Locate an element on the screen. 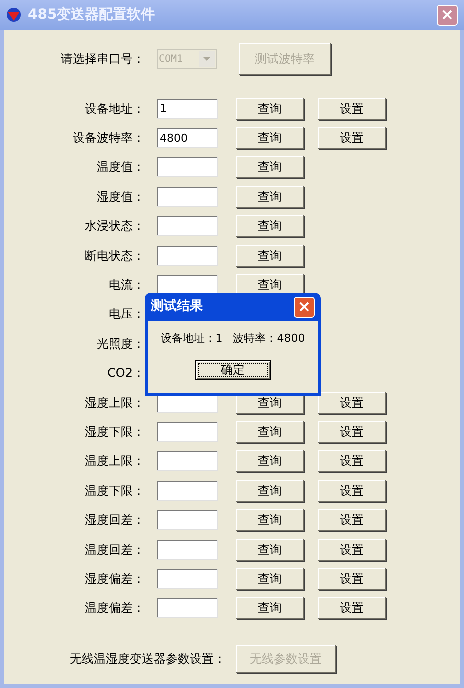  field-label: 电流： is located at coordinates (127, 285).